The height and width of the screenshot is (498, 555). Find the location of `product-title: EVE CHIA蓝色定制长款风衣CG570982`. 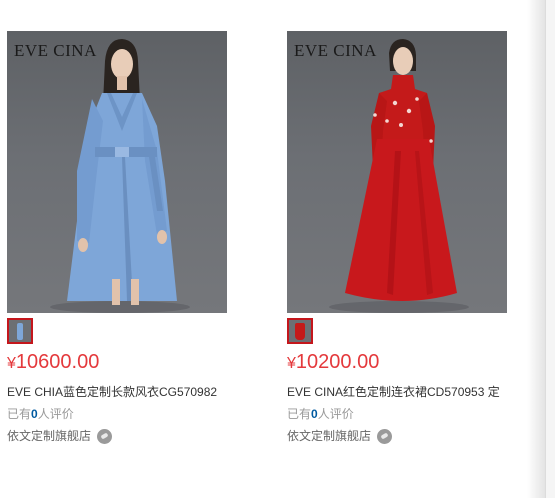

product-title: EVE CHIA蓝色定制长款风衣CG570982 is located at coordinates (118, 392).